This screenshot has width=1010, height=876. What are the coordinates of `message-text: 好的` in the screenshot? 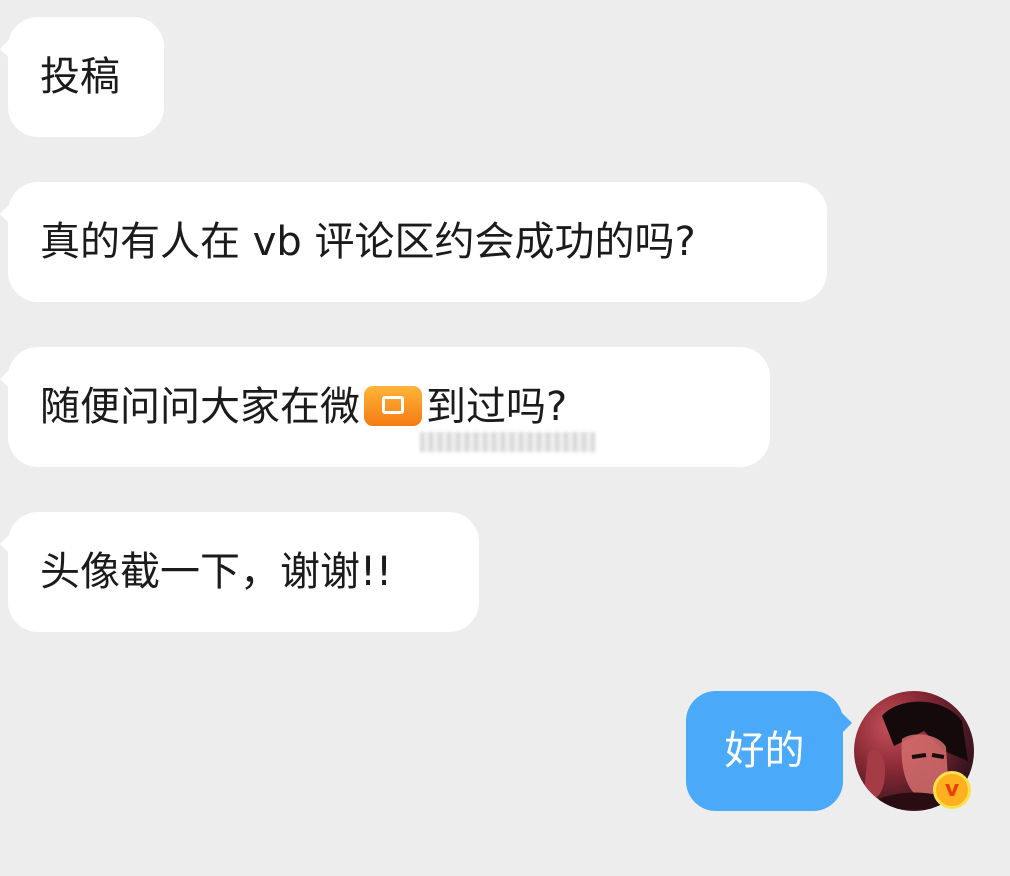 It's located at (764, 751).